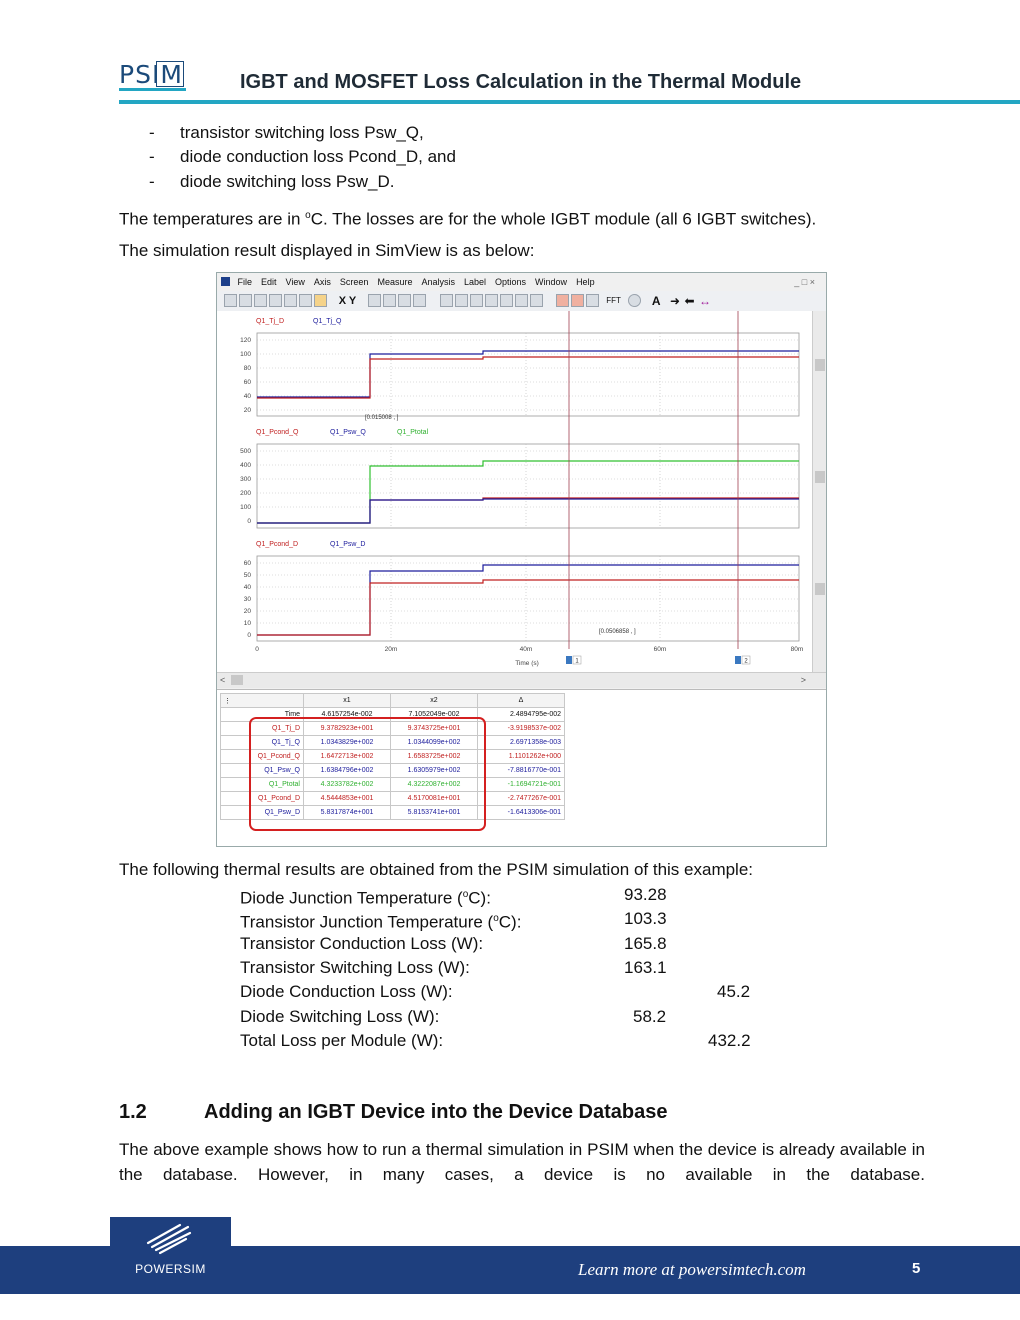 The height and width of the screenshot is (1320, 1020). I want to click on results-value: 103.3, so click(645, 918).